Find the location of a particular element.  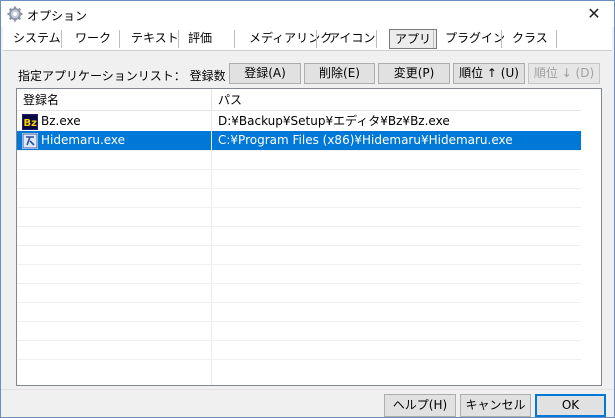

close-button: ✕ is located at coordinates (594, 14).